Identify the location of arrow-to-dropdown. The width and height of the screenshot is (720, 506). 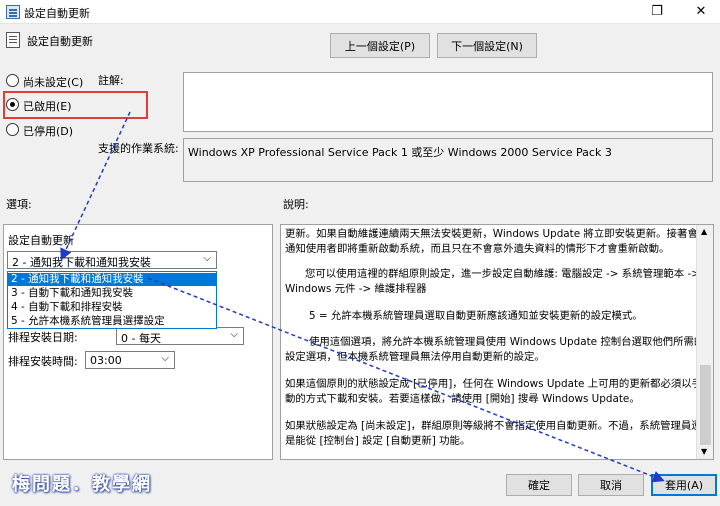
(95, 186).